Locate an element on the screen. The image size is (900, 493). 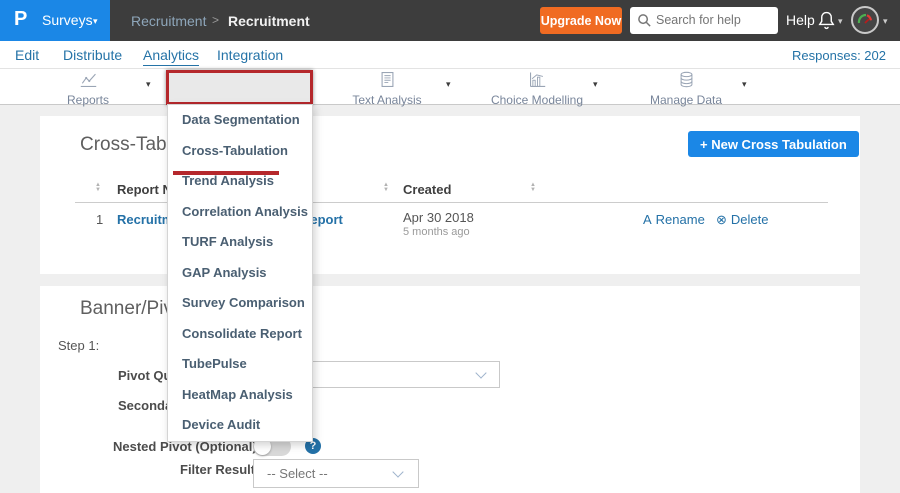
help-link: Help is located at coordinates (800, 20).